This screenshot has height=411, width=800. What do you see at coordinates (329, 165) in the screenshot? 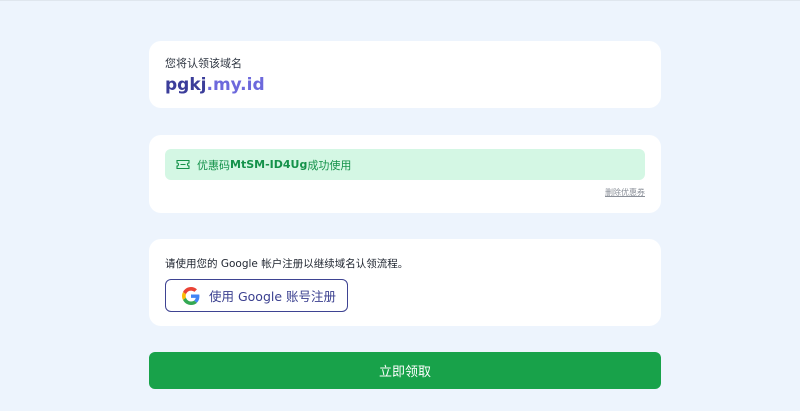
I see `coupon-suffix: 成功使用` at bounding box center [329, 165].